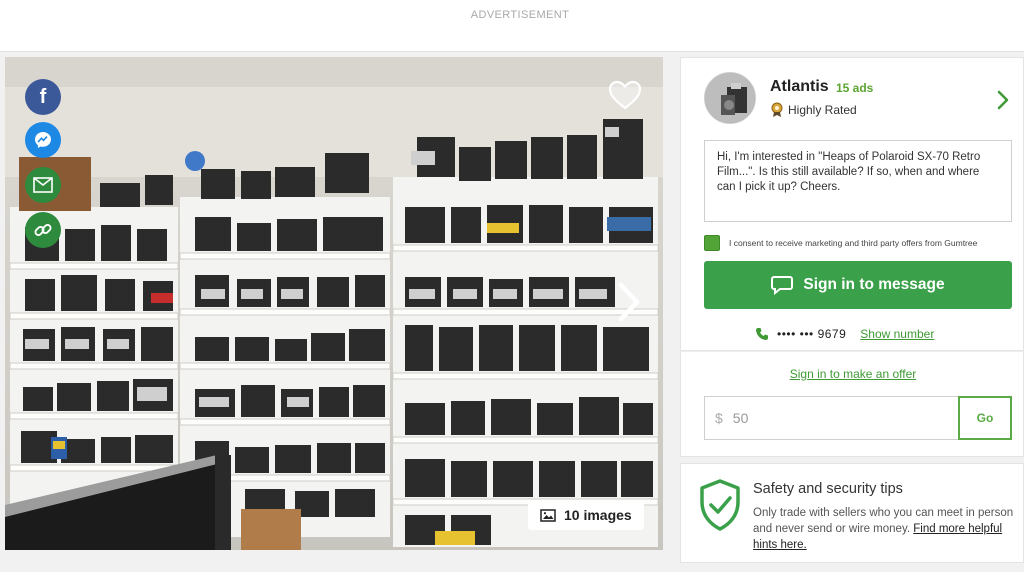 The height and width of the screenshot is (572, 1024). What do you see at coordinates (831, 418) in the screenshot?
I see `offer-price-input: $ 50` at bounding box center [831, 418].